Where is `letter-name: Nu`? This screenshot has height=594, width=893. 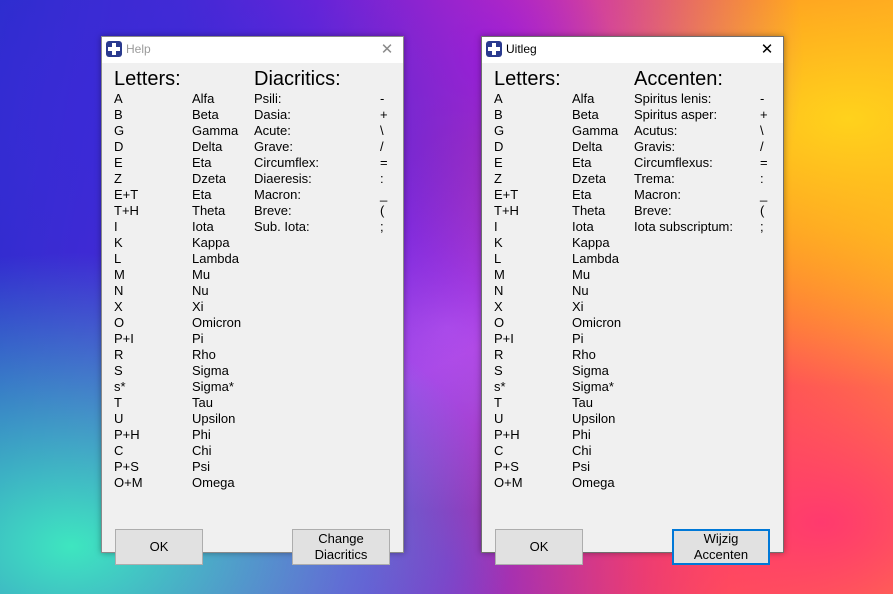 letter-name: Nu is located at coordinates (200, 290).